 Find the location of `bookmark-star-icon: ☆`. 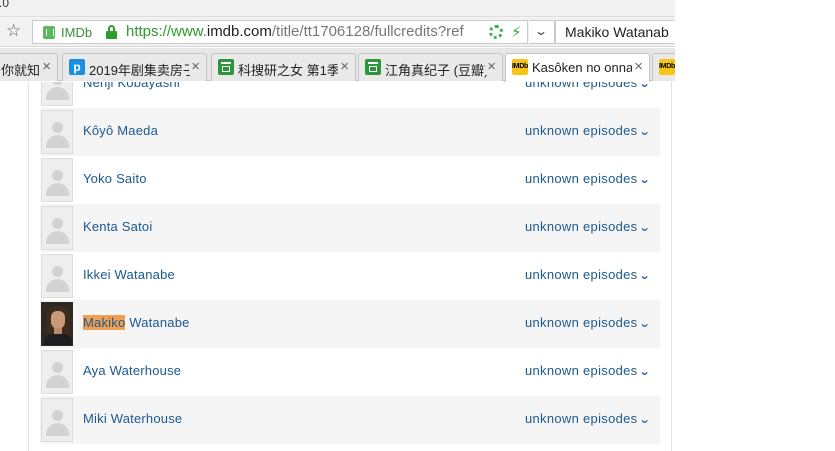

bookmark-star-icon: ☆ is located at coordinates (13, 31).